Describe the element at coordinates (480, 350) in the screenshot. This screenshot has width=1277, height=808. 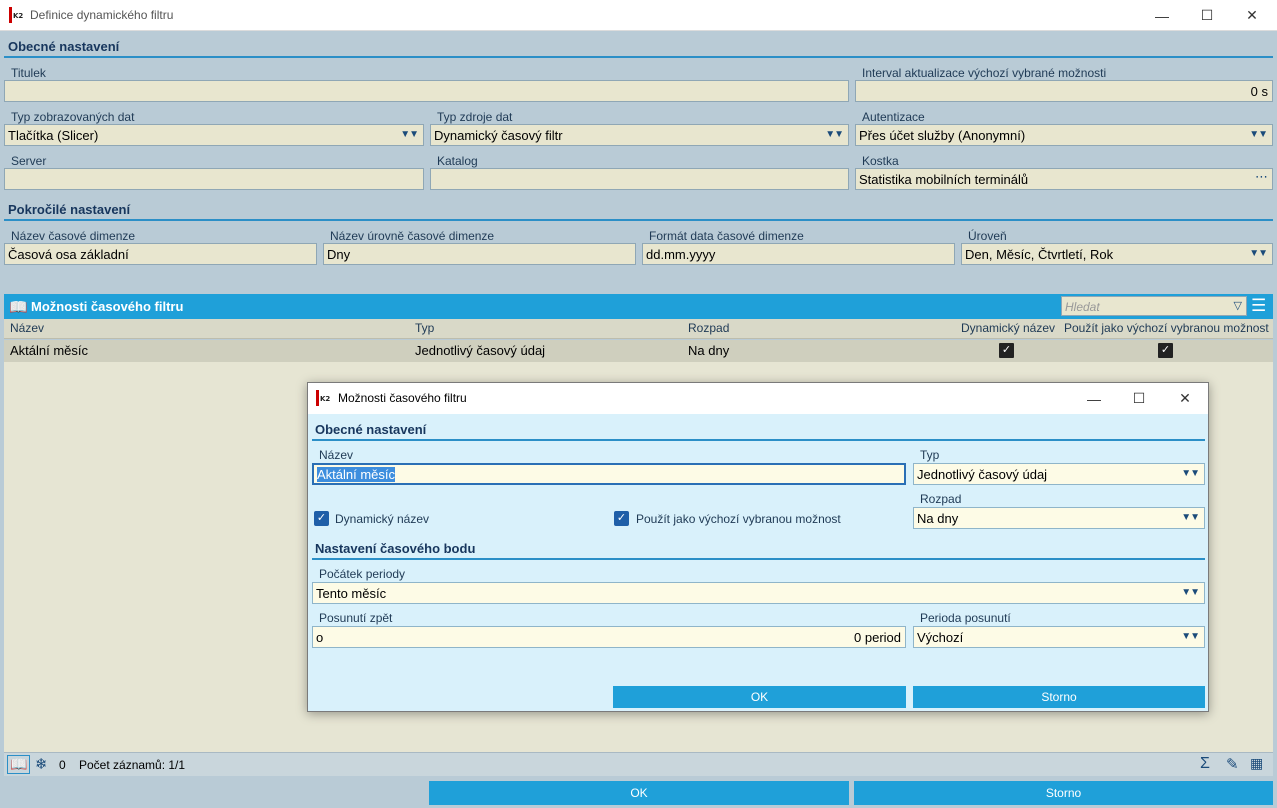
I see `row-typ: Jednotlivý časový údaj` at that location.